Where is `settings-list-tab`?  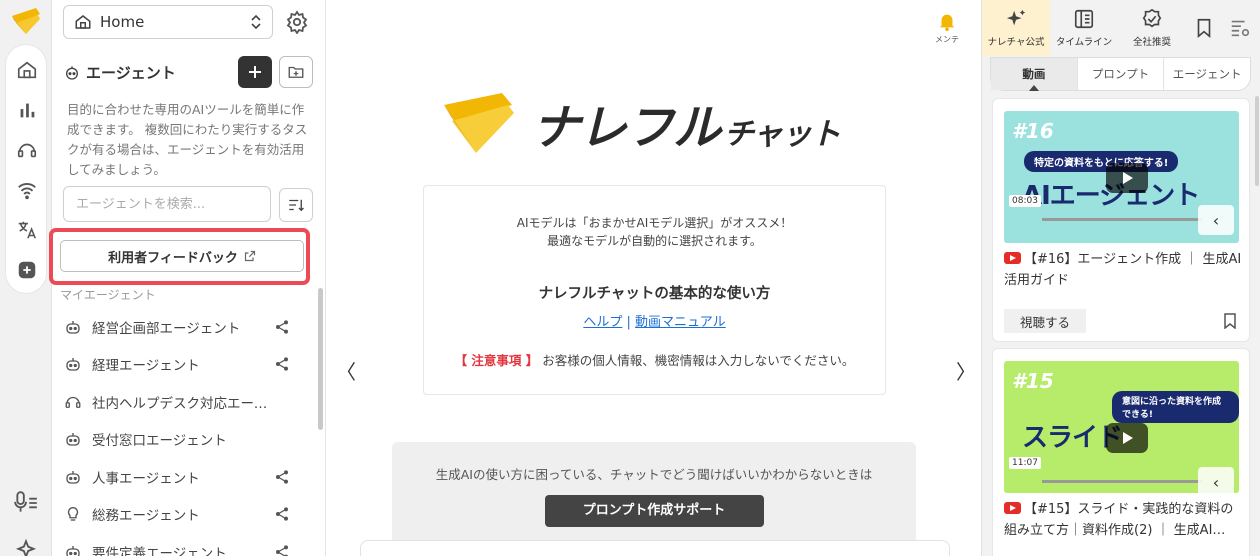
settings-list-tab is located at coordinates (1240, 28).